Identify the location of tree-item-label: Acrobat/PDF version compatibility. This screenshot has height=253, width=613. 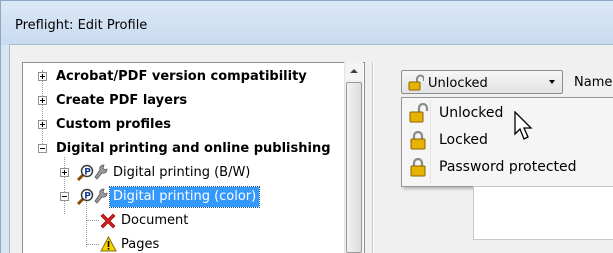
(181, 76).